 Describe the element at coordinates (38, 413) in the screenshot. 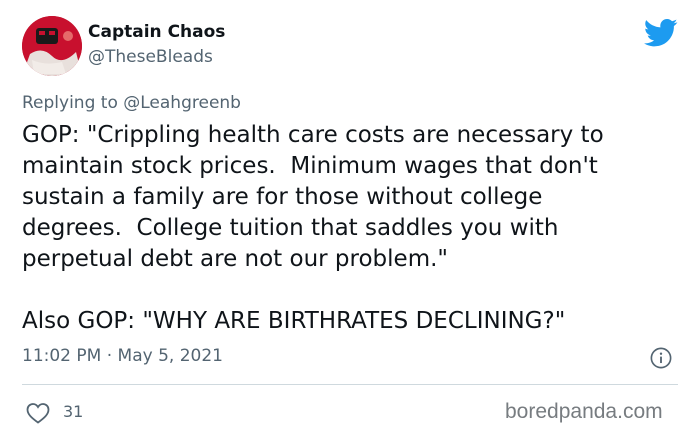

I see `heart-icon` at that location.